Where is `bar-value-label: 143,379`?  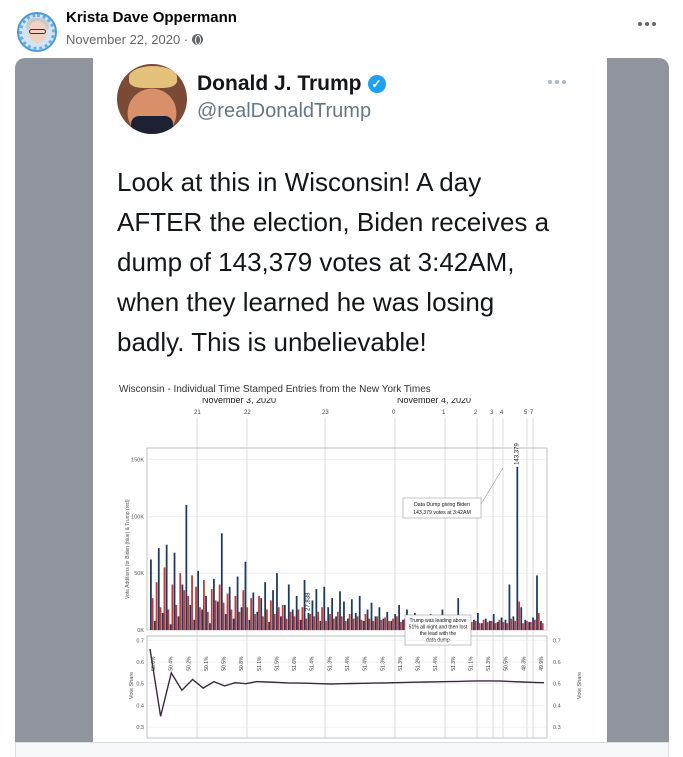 bar-value-label: 143,379 is located at coordinates (517, 454).